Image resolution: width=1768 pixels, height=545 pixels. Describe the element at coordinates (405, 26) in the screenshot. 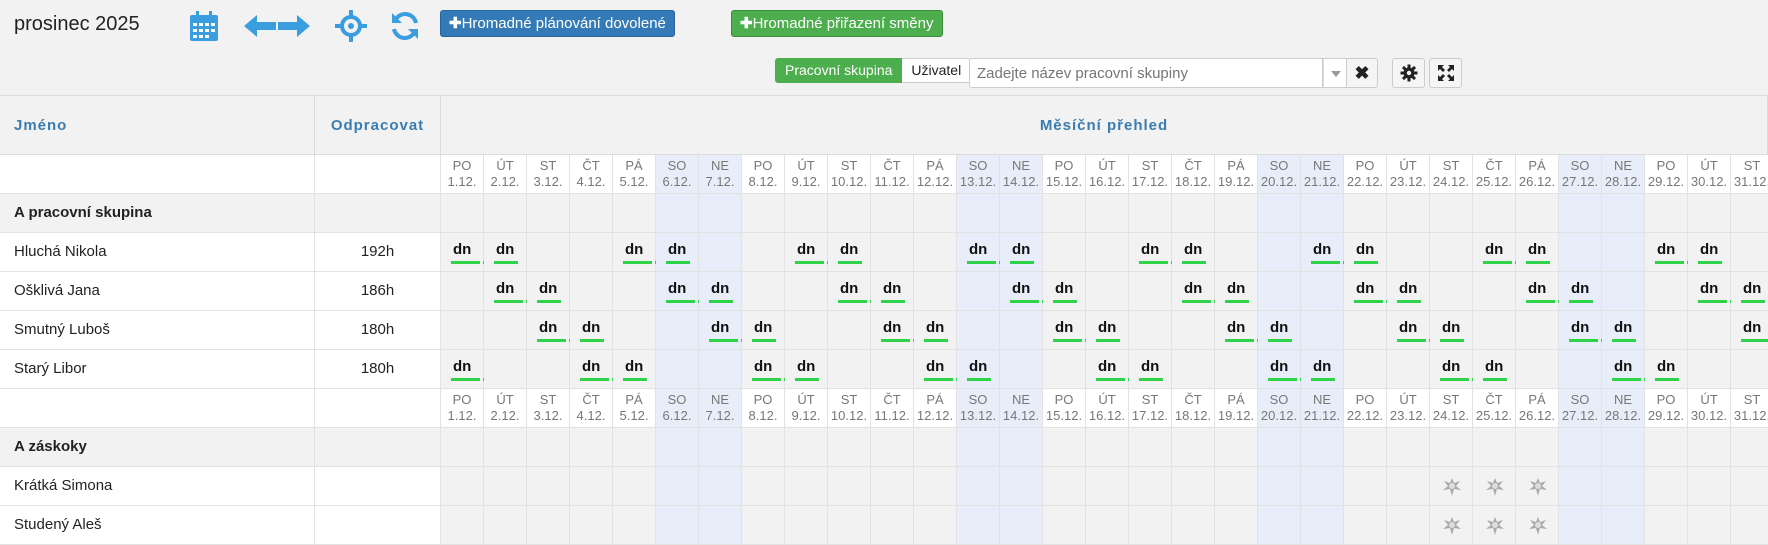

I see `refresh-icon` at that location.